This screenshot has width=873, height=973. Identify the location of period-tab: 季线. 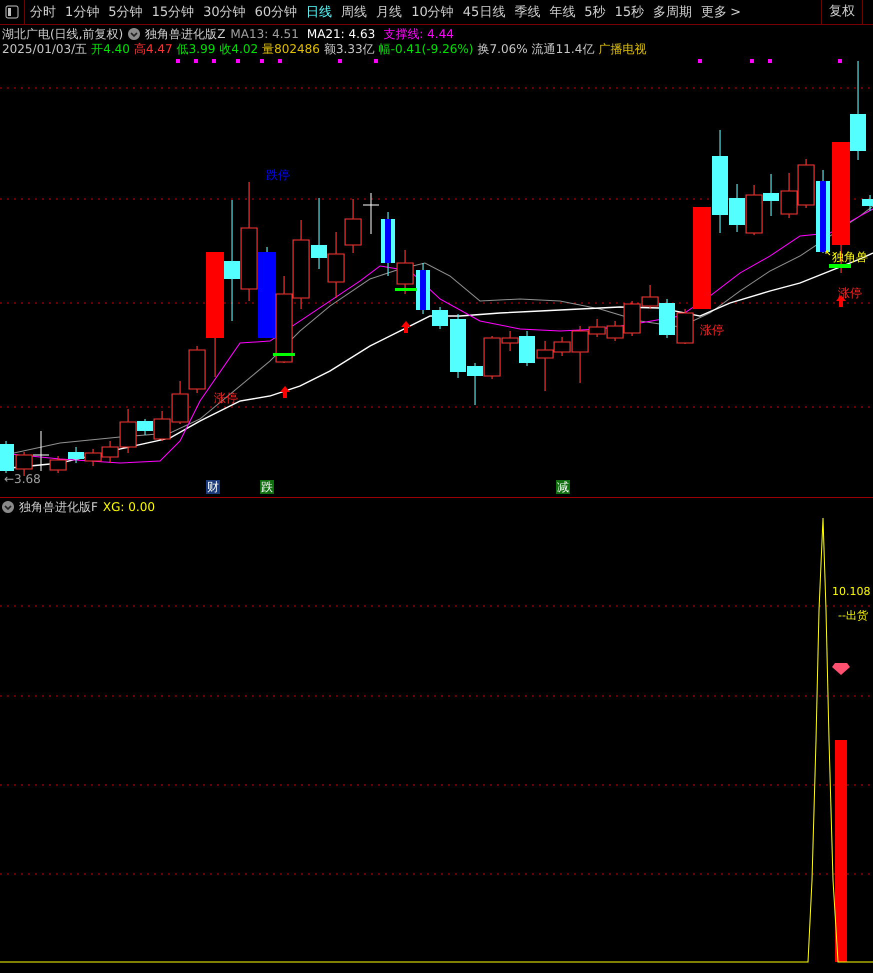
(527, 12).